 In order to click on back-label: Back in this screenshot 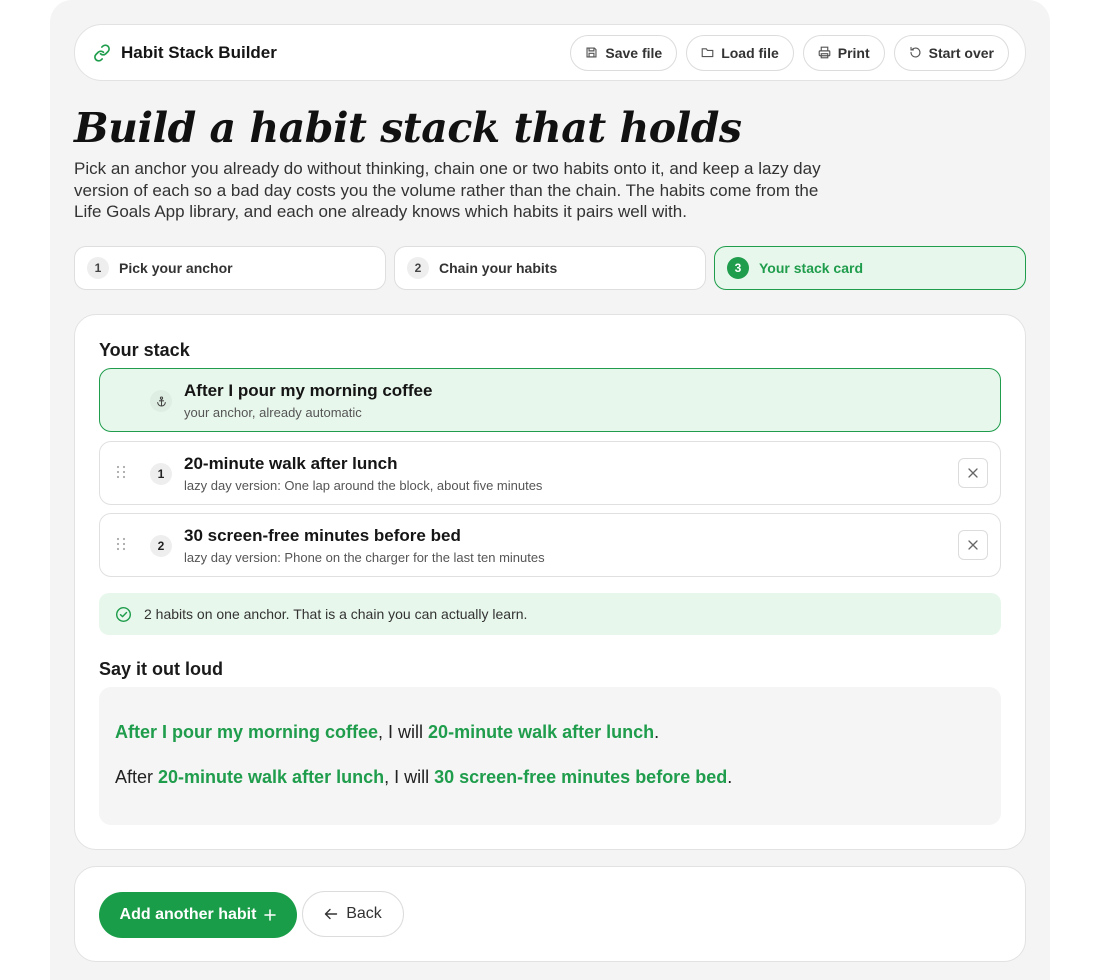, I will do `click(364, 913)`.